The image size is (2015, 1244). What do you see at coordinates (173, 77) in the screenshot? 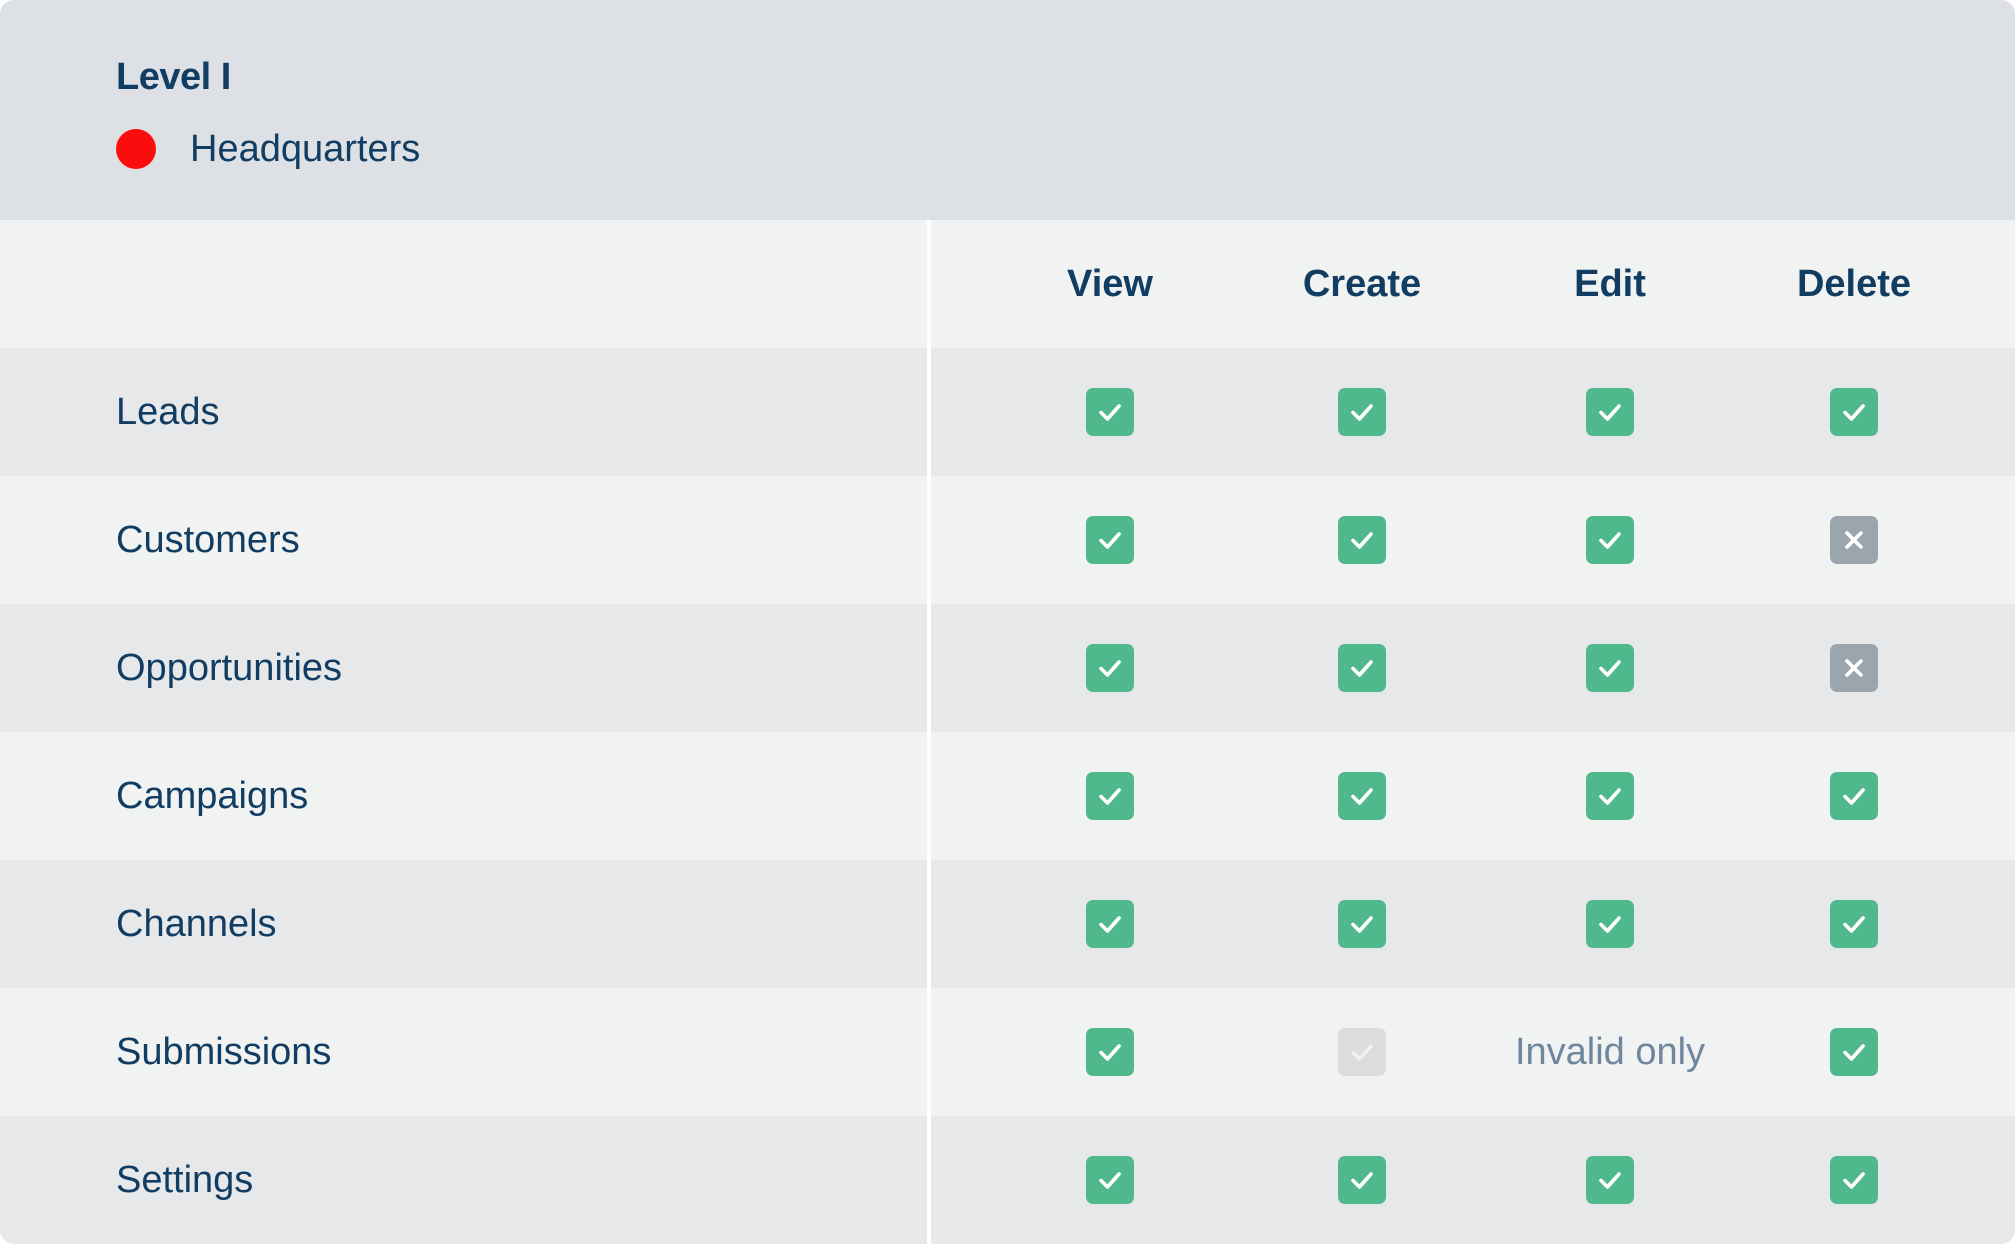
I see `level-title: Level I` at bounding box center [173, 77].